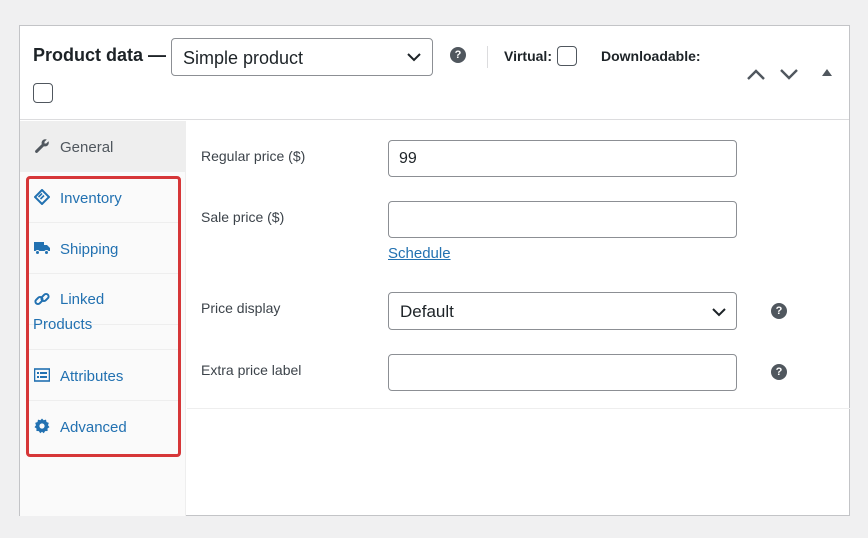 Image resolution: width=868 pixels, height=538 pixels. What do you see at coordinates (419, 253) in the screenshot?
I see `schedule-link: Schedule` at bounding box center [419, 253].